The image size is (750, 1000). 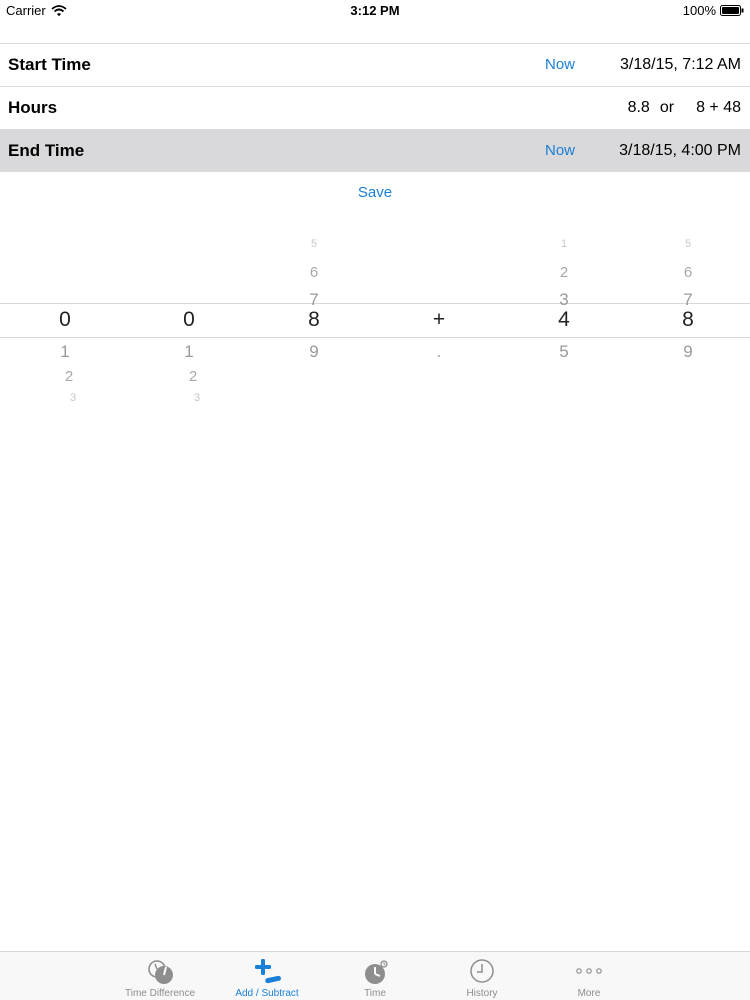 I want to click on picker-col-1-below-0: 1, so click(x=189, y=352).